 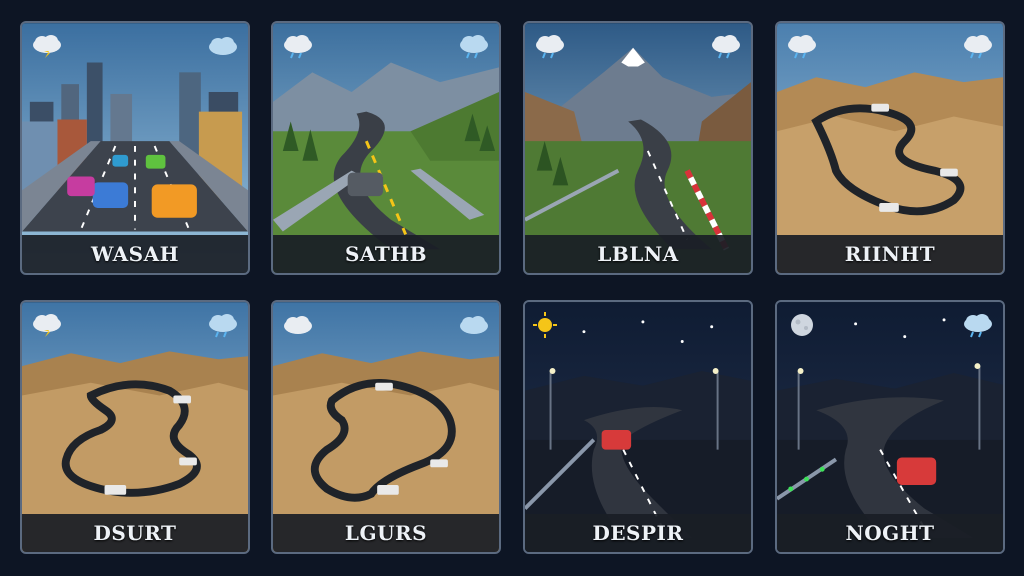 I want to click on track-label-bar: LGURS, so click(x=386, y=533).